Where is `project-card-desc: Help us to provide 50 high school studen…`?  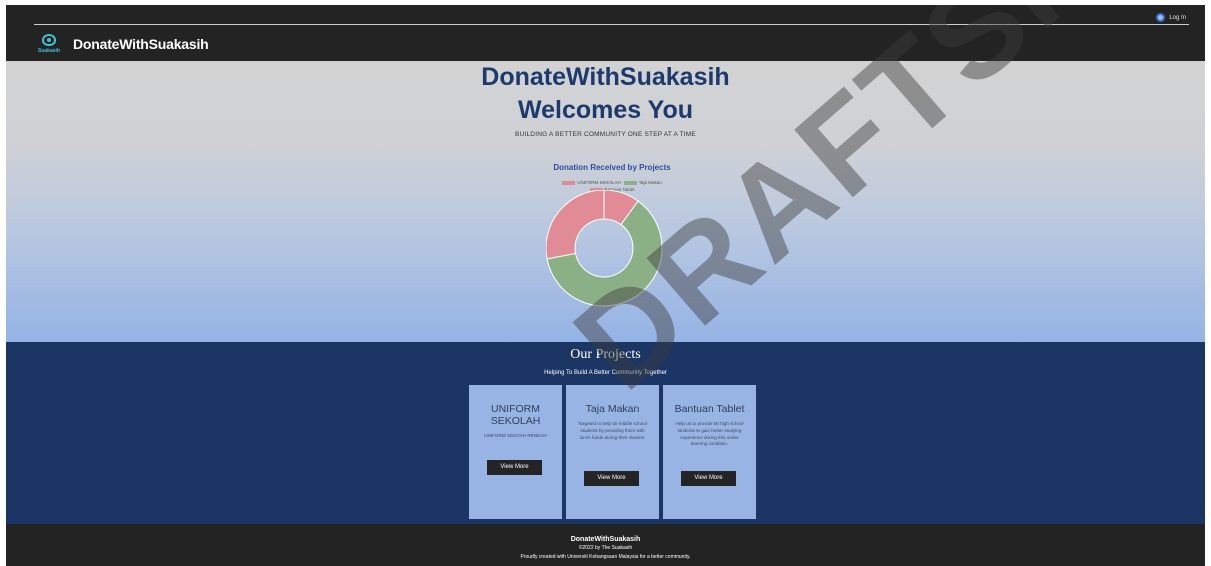 project-card-desc: Help us to provide 50 high school studen… is located at coordinates (709, 434).